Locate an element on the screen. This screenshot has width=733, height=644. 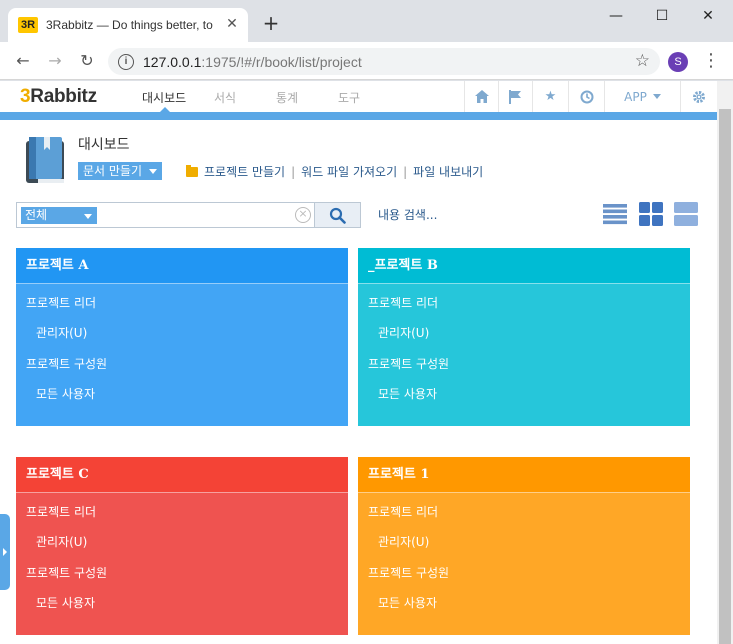
nav-statistics: 통계 is located at coordinates (287, 97).